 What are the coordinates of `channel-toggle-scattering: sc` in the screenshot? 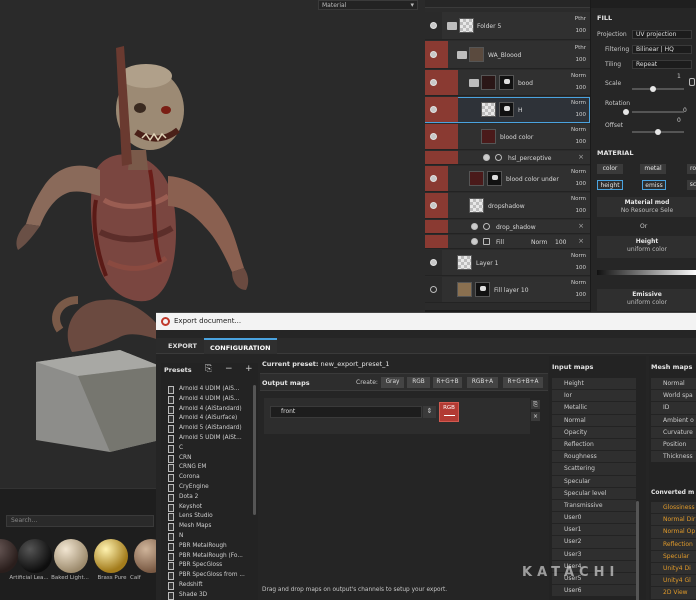 It's located at (691, 185).